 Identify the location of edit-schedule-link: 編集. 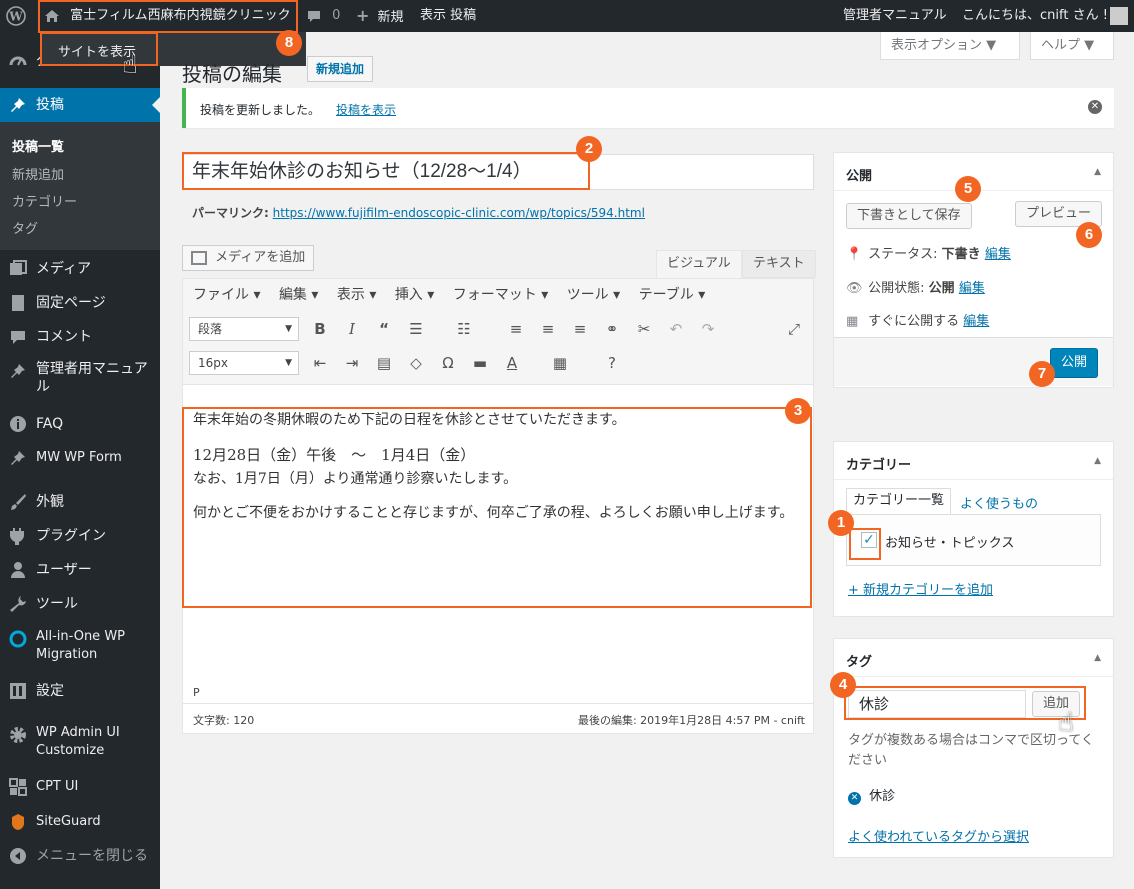
(976, 321).